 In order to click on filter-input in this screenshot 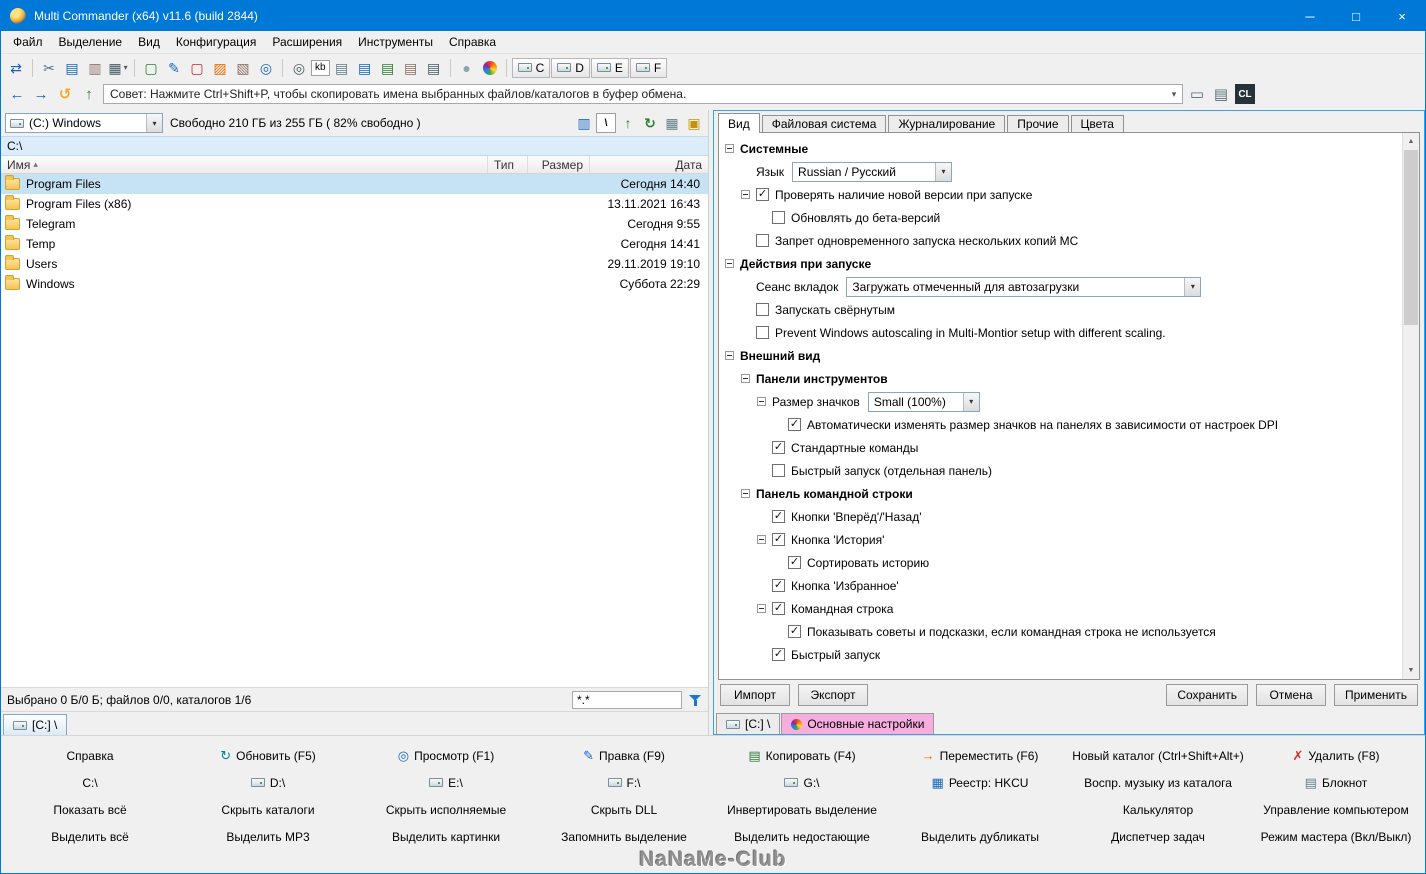, I will do `click(627, 699)`.